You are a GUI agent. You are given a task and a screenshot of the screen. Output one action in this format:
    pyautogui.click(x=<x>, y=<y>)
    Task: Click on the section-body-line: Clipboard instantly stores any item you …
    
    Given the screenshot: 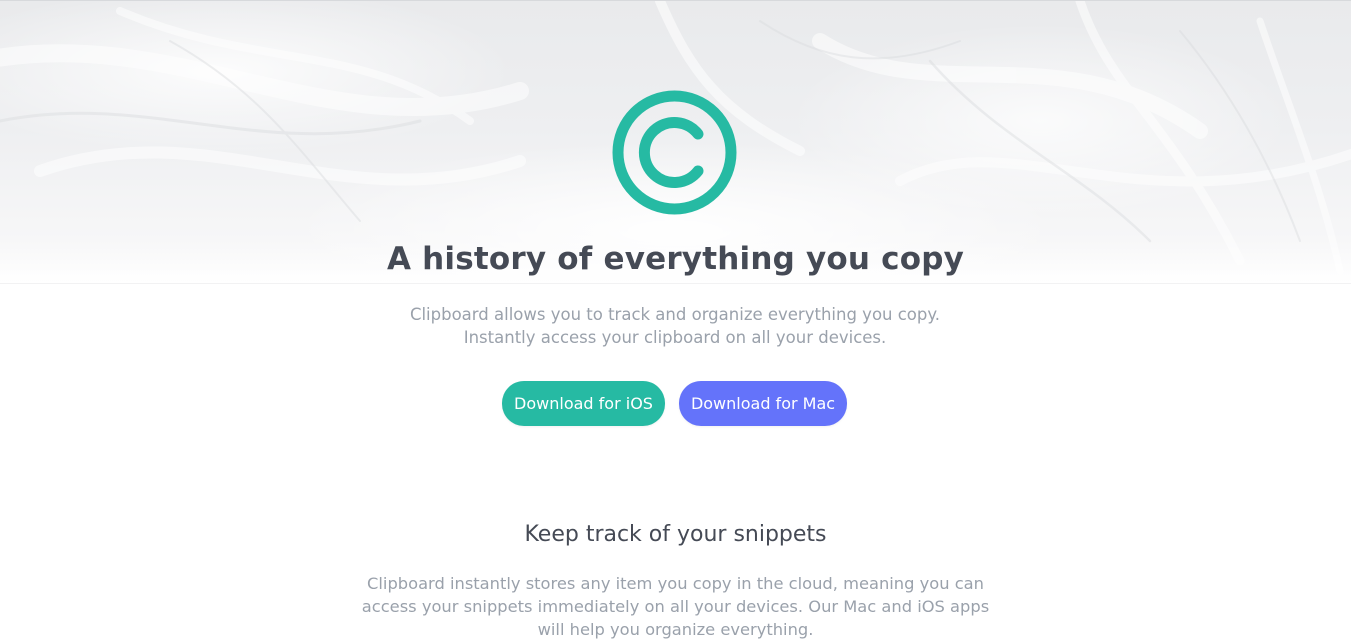 What is the action you would take?
    pyautogui.click(x=675, y=583)
    